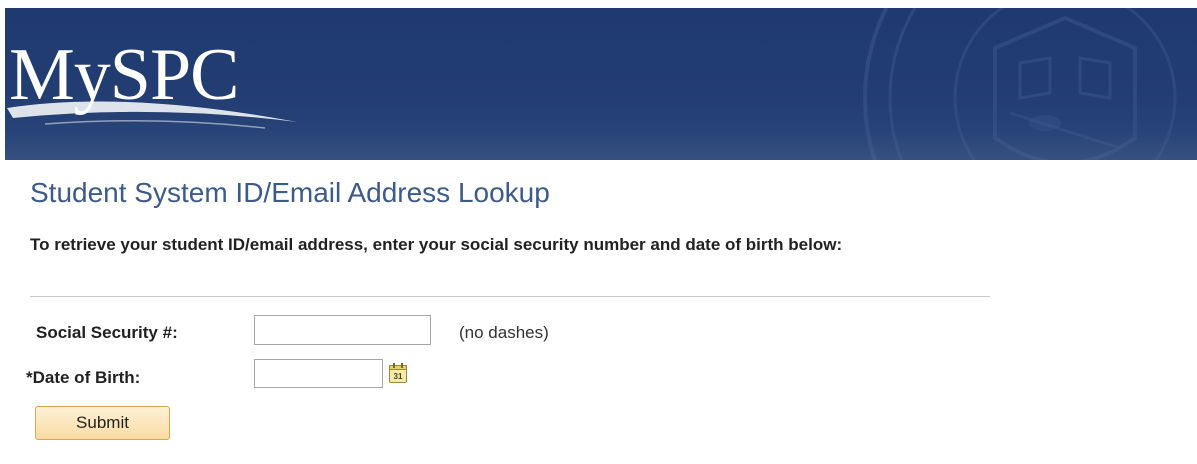 The image size is (1197, 464). What do you see at coordinates (102, 423) in the screenshot?
I see `submit-button: Submit` at bounding box center [102, 423].